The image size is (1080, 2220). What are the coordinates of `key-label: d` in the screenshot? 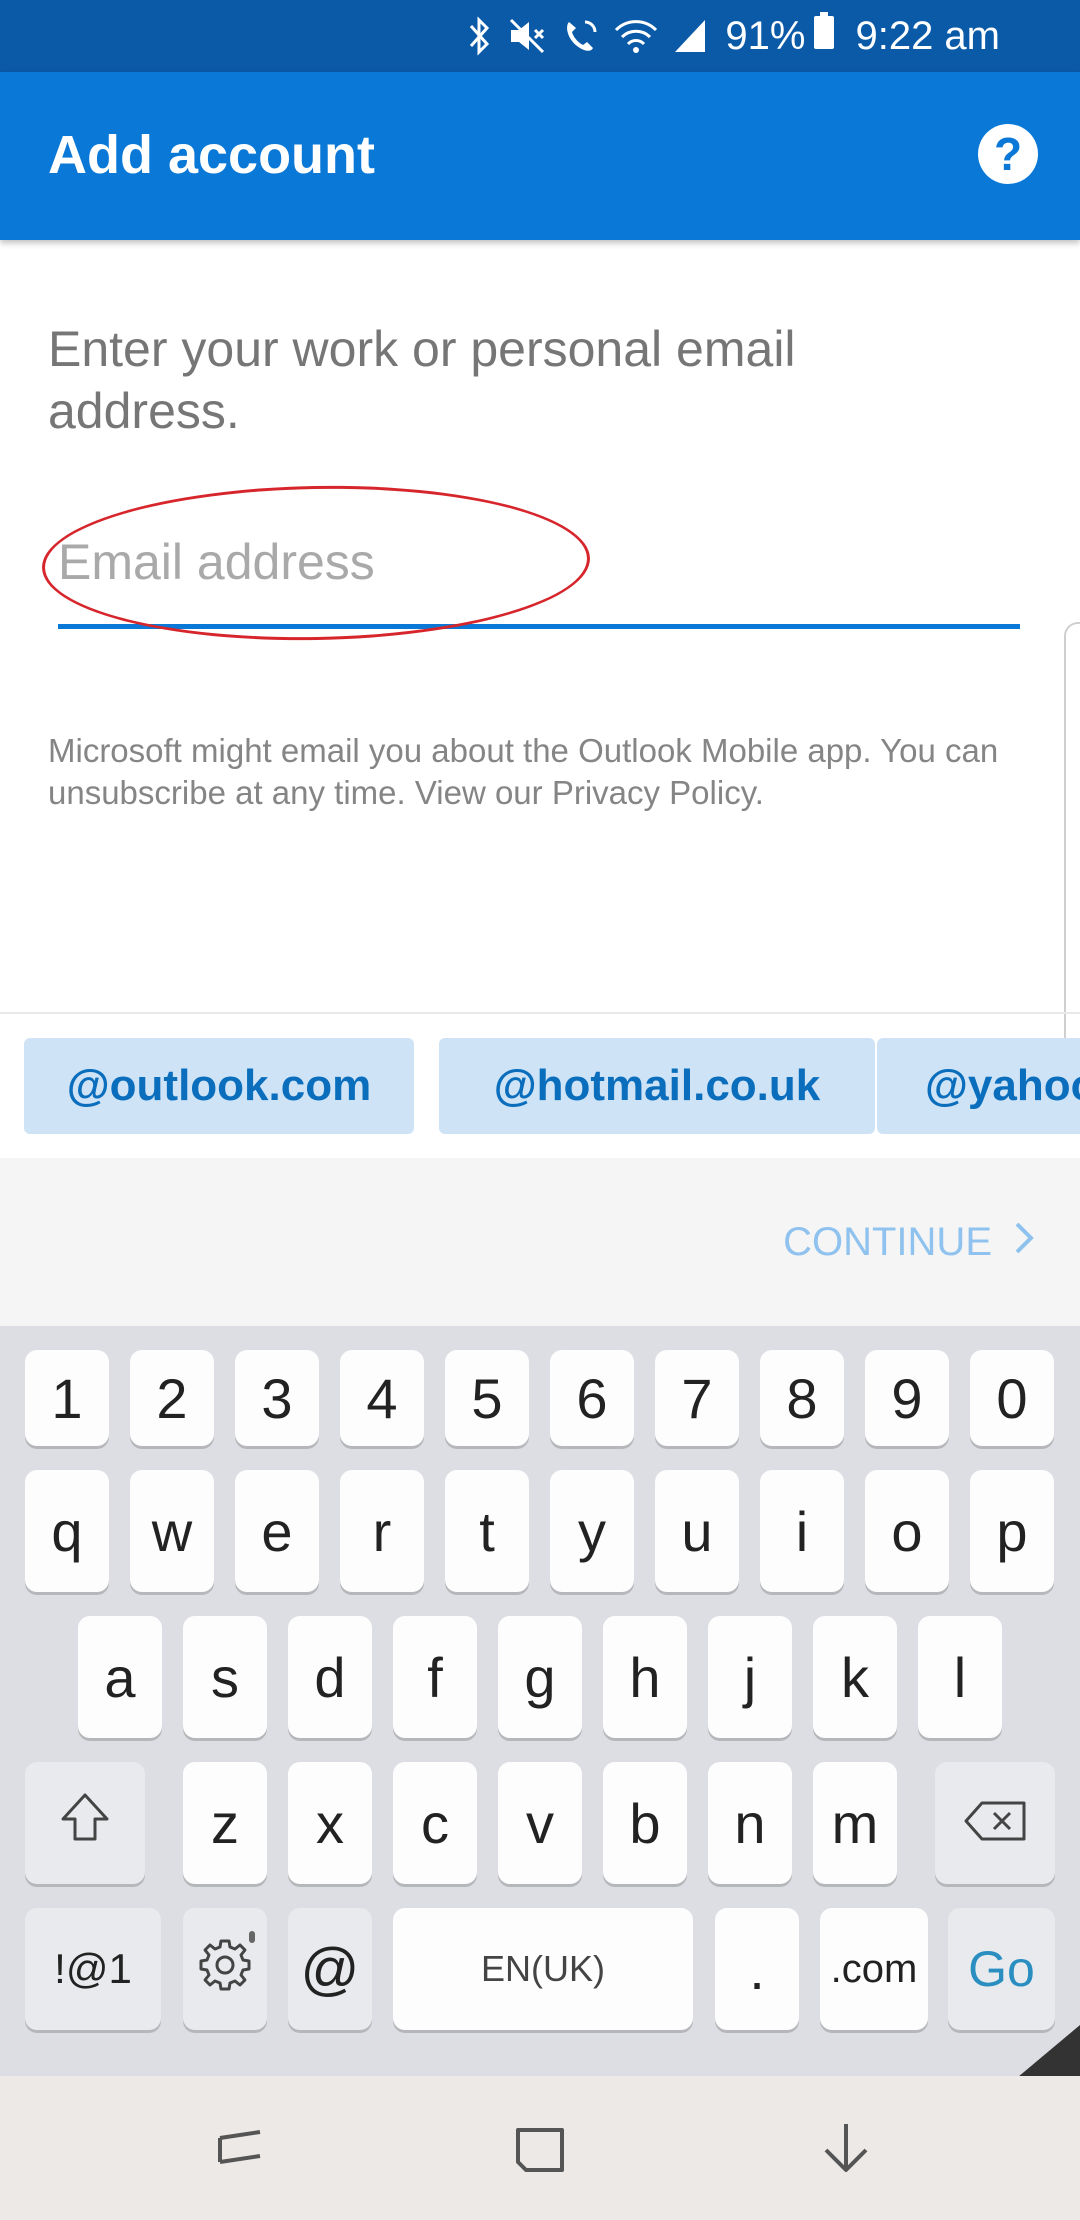 It's located at (330, 1677).